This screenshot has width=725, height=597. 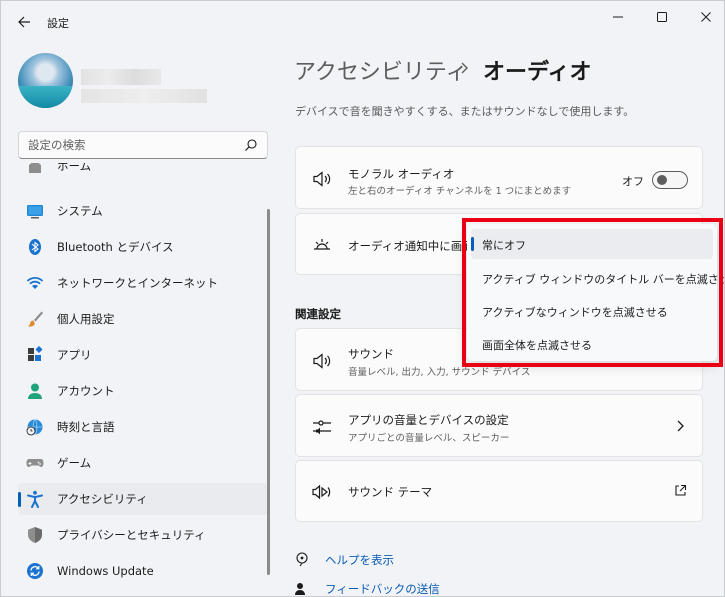 What do you see at coordinates (322, 244) in the screenshot?
I see `brightness-icon` at bounding box center [322, 244].